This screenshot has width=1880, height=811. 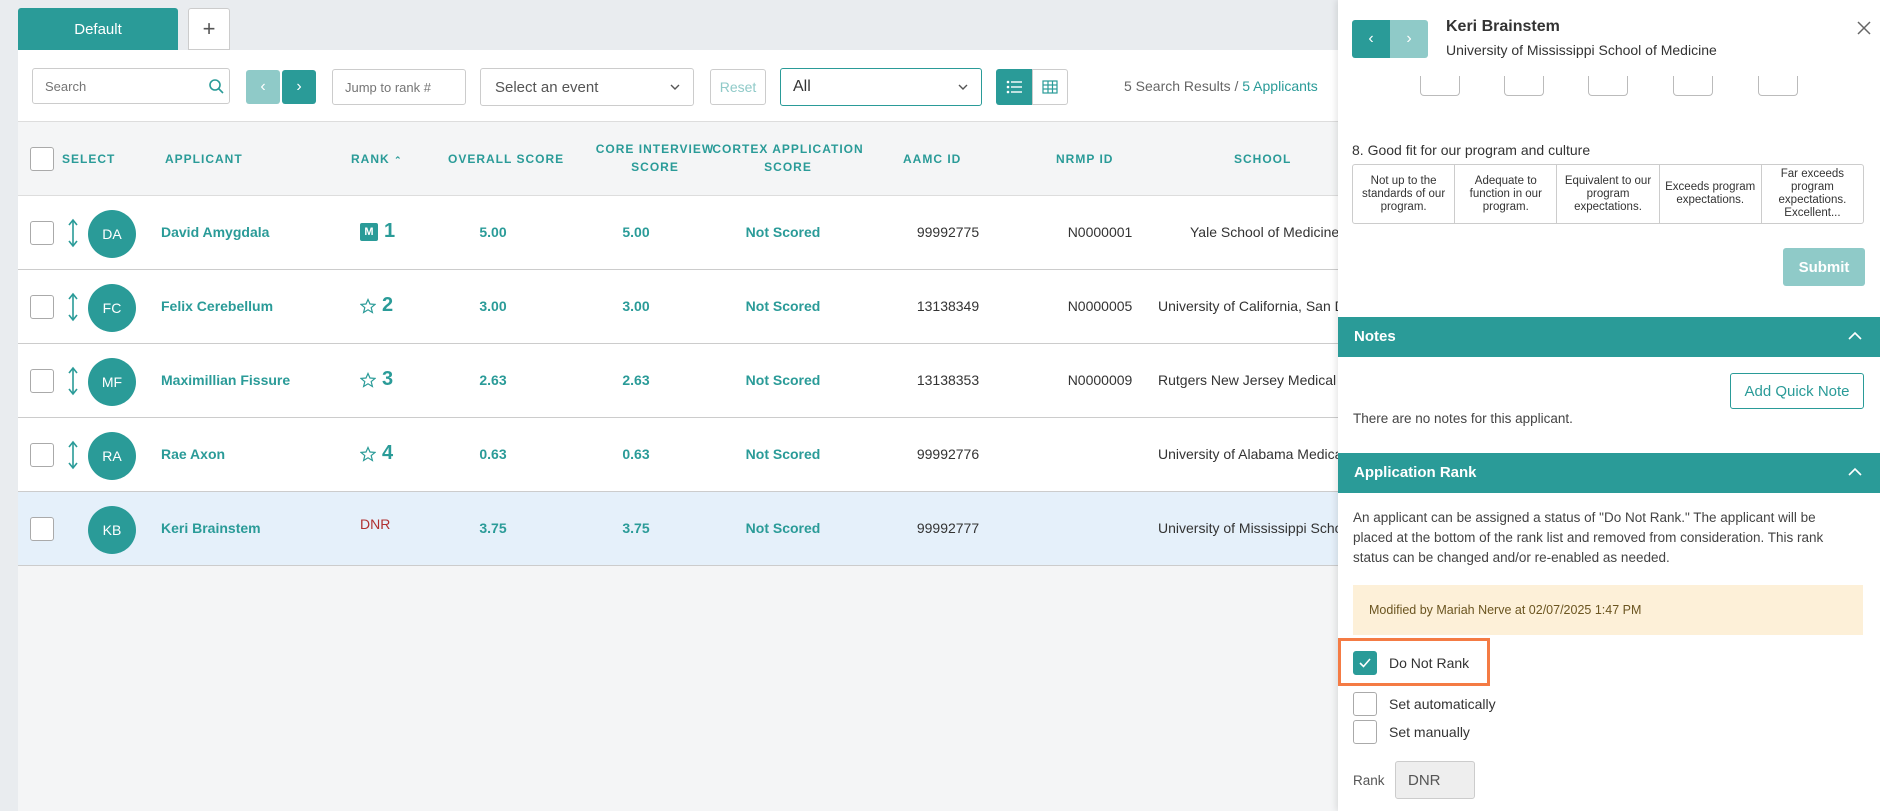 I want to click on aamc-id: 99992776, so click(x=948, y=454).